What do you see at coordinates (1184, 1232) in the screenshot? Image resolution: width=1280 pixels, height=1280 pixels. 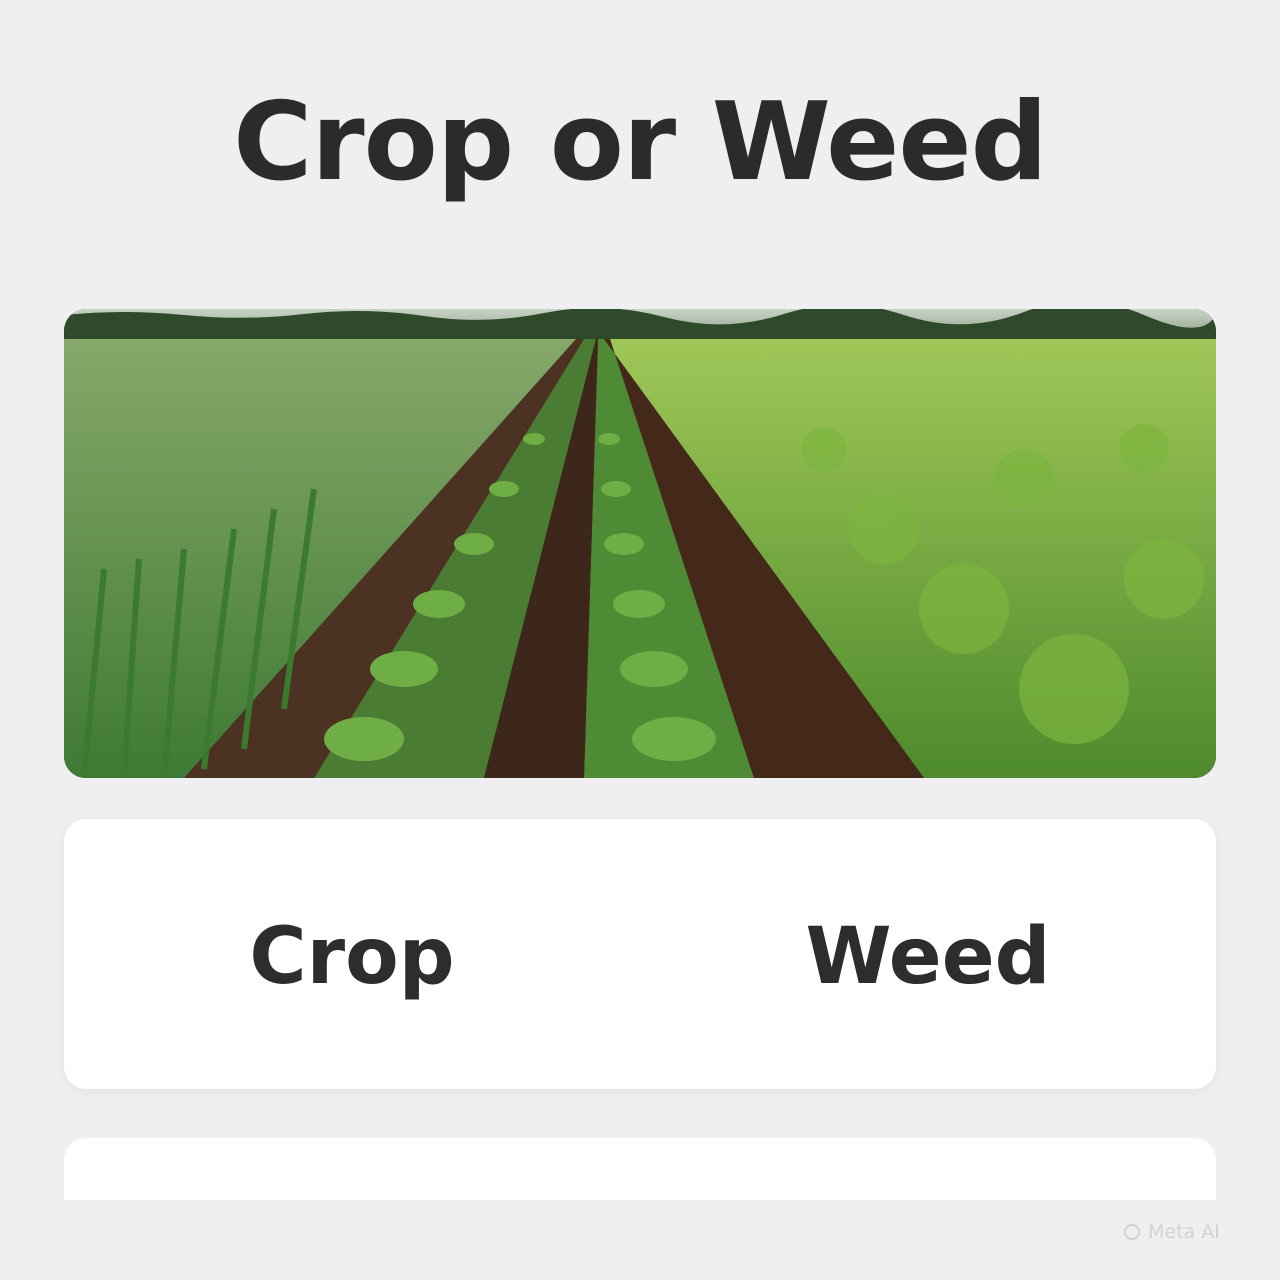 I see `watermark-label: Meta AI` at bounding box center [1184, 1232].